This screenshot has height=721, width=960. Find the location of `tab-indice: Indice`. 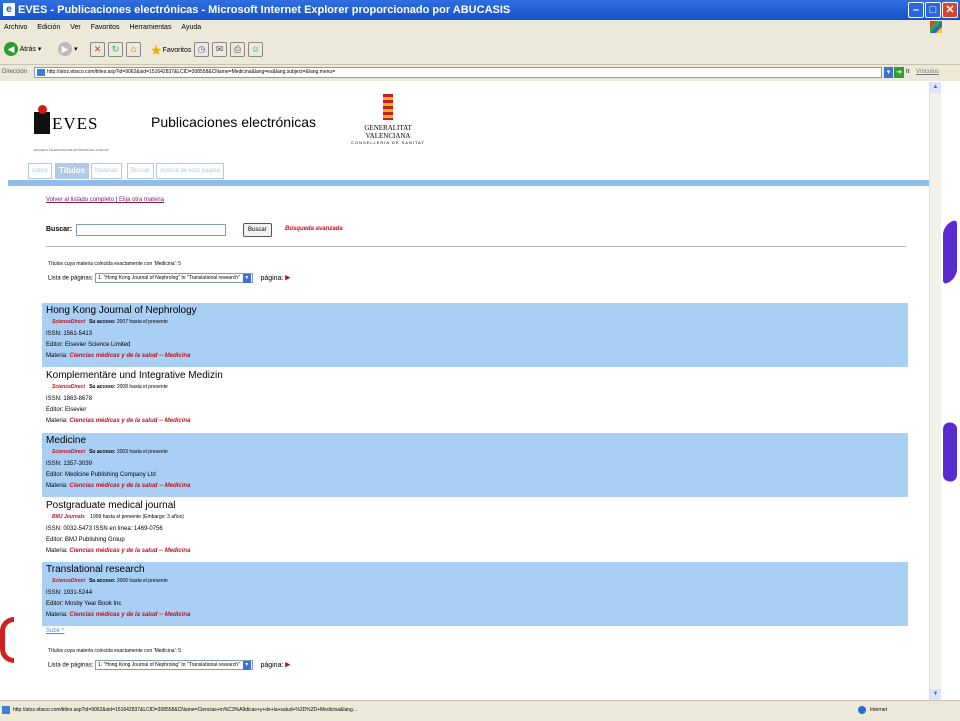

tab-indice: Indice is located at coordinates (40, 171).